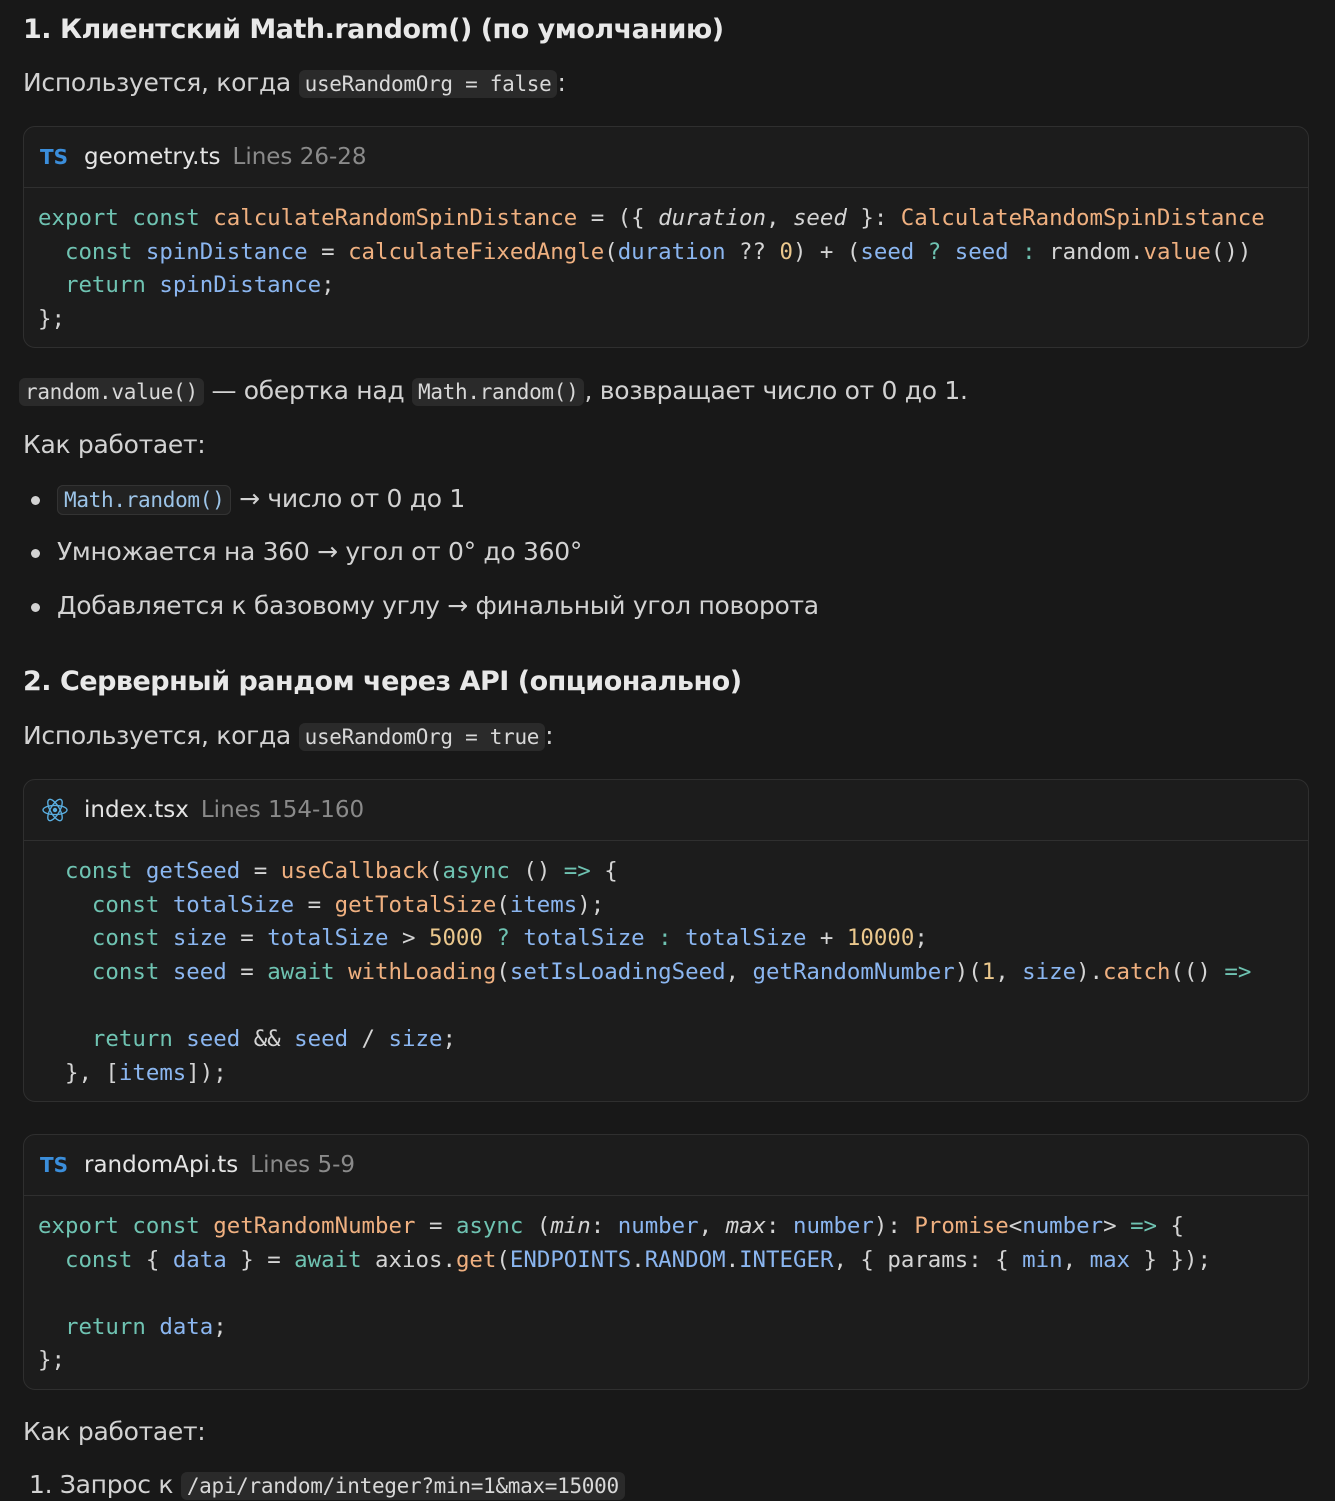  What do you see at coordinates (666, 157) in the screenshot?
I see `code-block-header: TS geometry.ts Lines 26-28` at bounding box center [666, 157].